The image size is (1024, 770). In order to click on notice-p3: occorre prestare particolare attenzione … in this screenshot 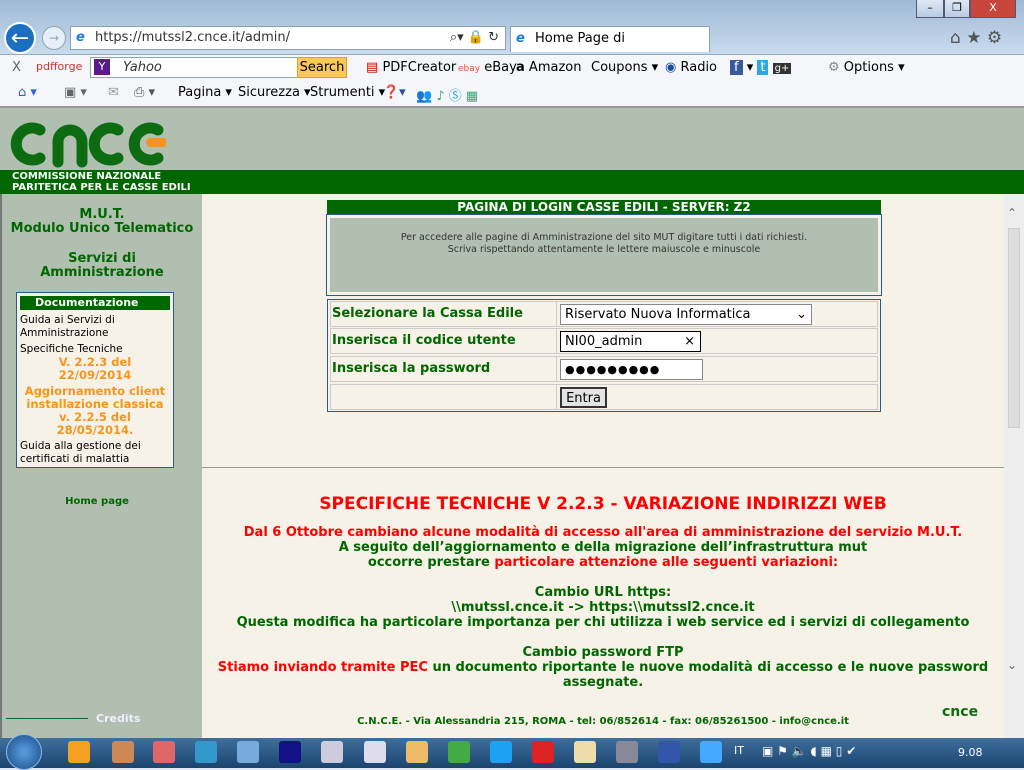, I will do `click(603, 562)`.